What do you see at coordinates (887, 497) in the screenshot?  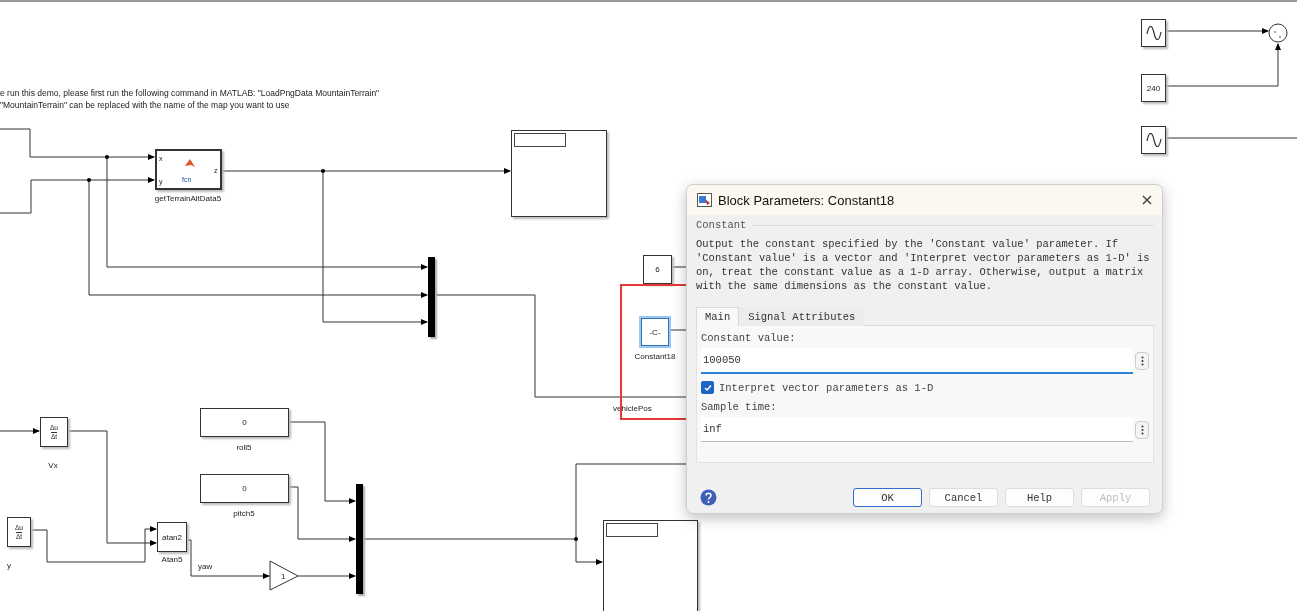 I see `dialog-button: OK` at bounding box center [887, 497].